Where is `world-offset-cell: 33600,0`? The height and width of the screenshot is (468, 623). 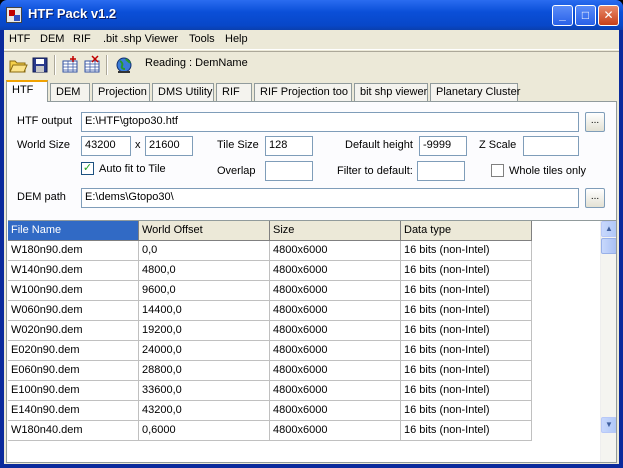
world-offset-cell: 33600,0 is located at coordinates (204, 391).